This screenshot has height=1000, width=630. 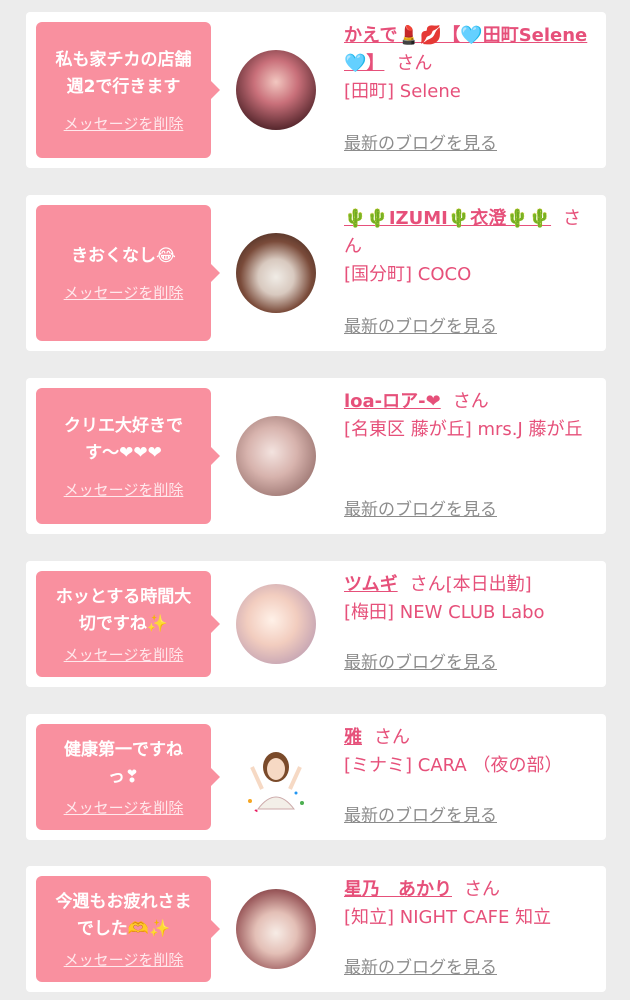 I want to click on cast-name-row: ツムギ さん[本日出勤], so click(x=470, y=585).